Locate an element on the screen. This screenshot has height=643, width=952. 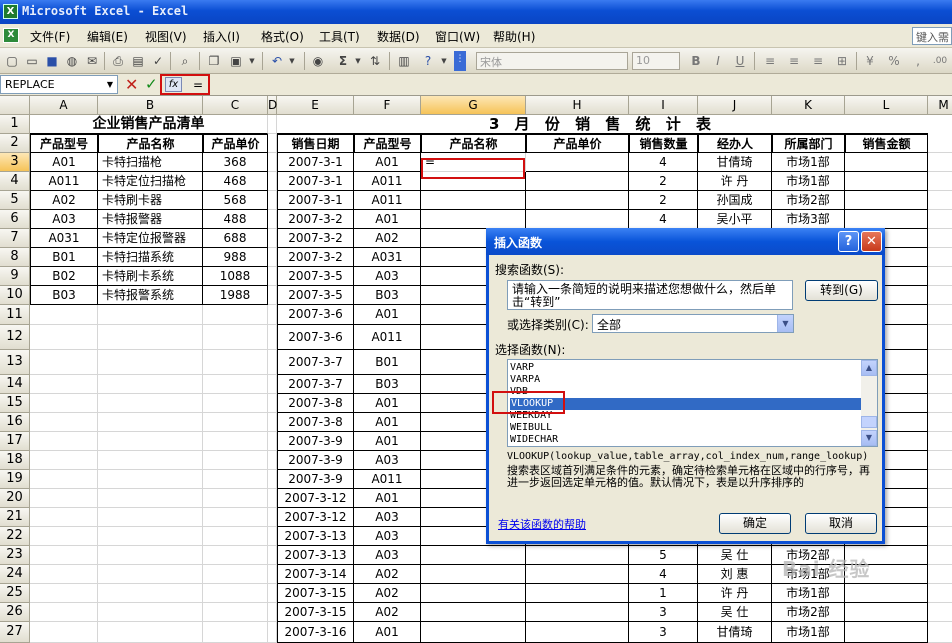
right-table-cell: A02 is located at coordinates (387, 593).